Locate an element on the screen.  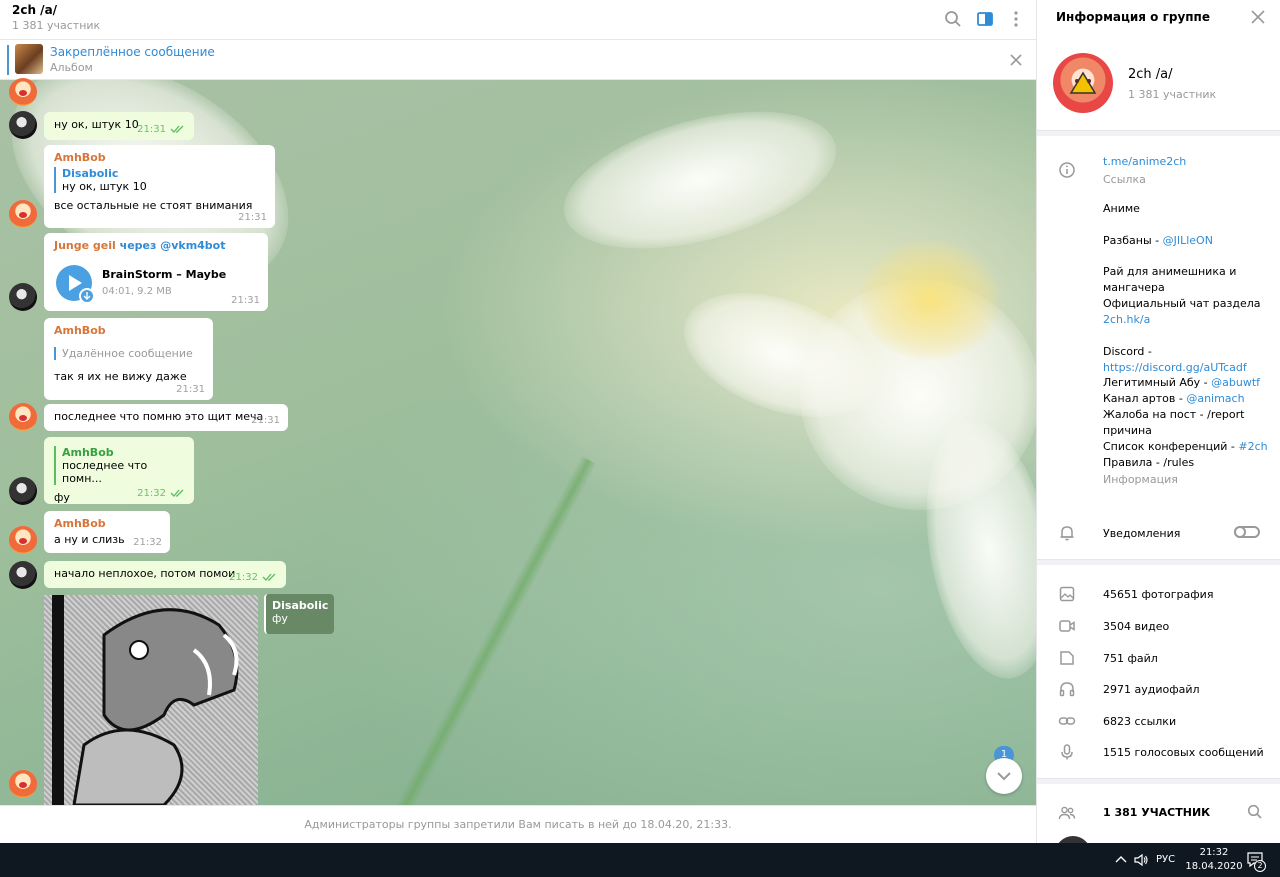
chevron-up-icon is located at coordinates (1121, 860).